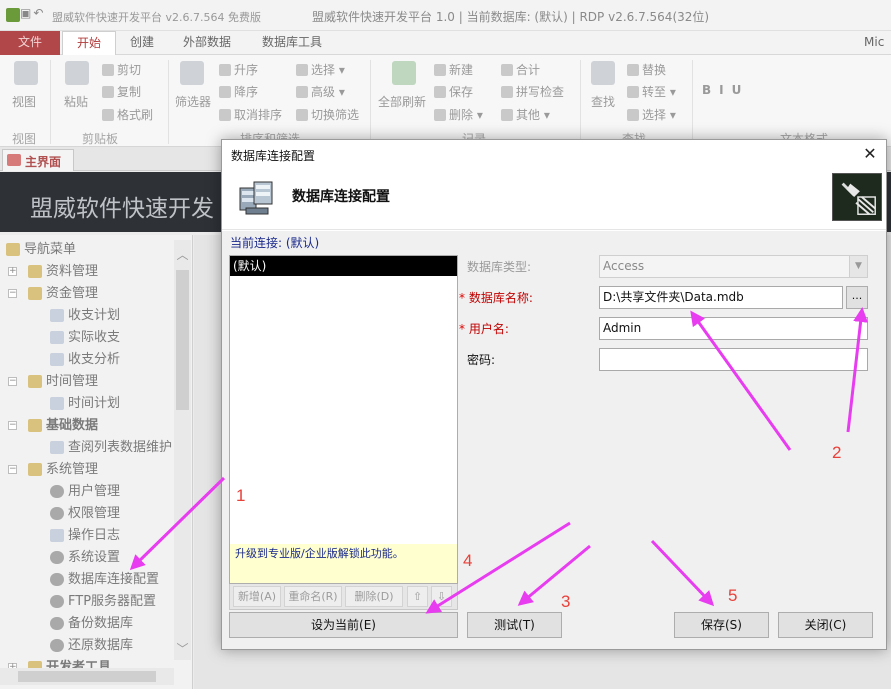  What do you see at coordinates (404, 73) in the screenshot?
I see `refresh-icon` at bounding box center [404, 73].